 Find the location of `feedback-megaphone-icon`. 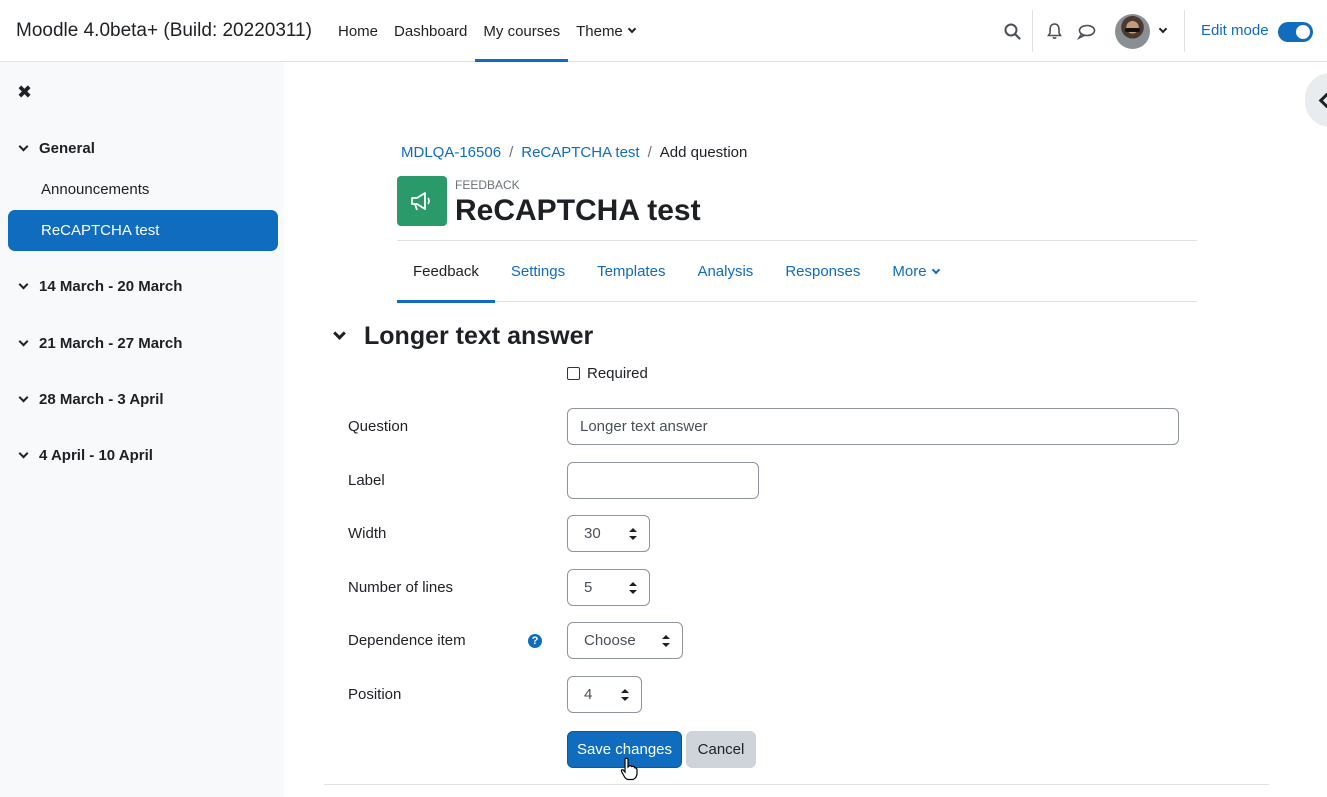

feedback-megaphone-icon is located at coordinates (422, 201).